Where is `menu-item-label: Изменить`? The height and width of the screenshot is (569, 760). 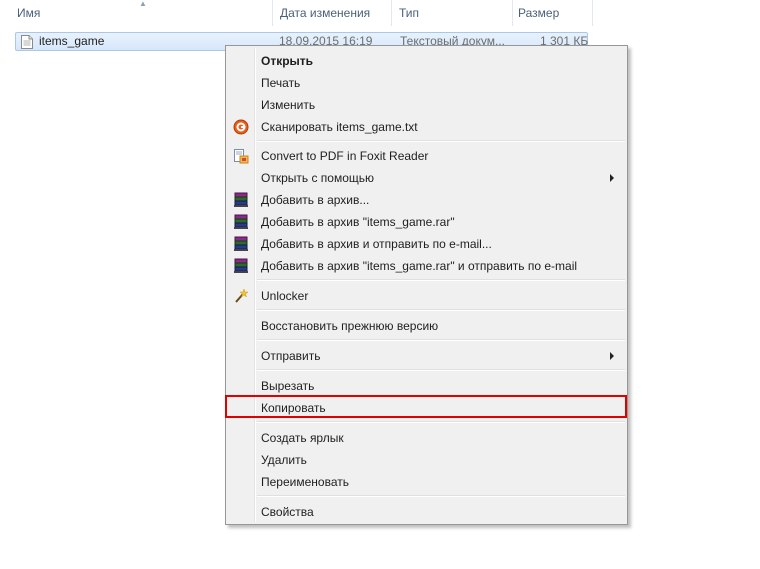 menu-item-label: Изменить is located at coordinates (288, 105).